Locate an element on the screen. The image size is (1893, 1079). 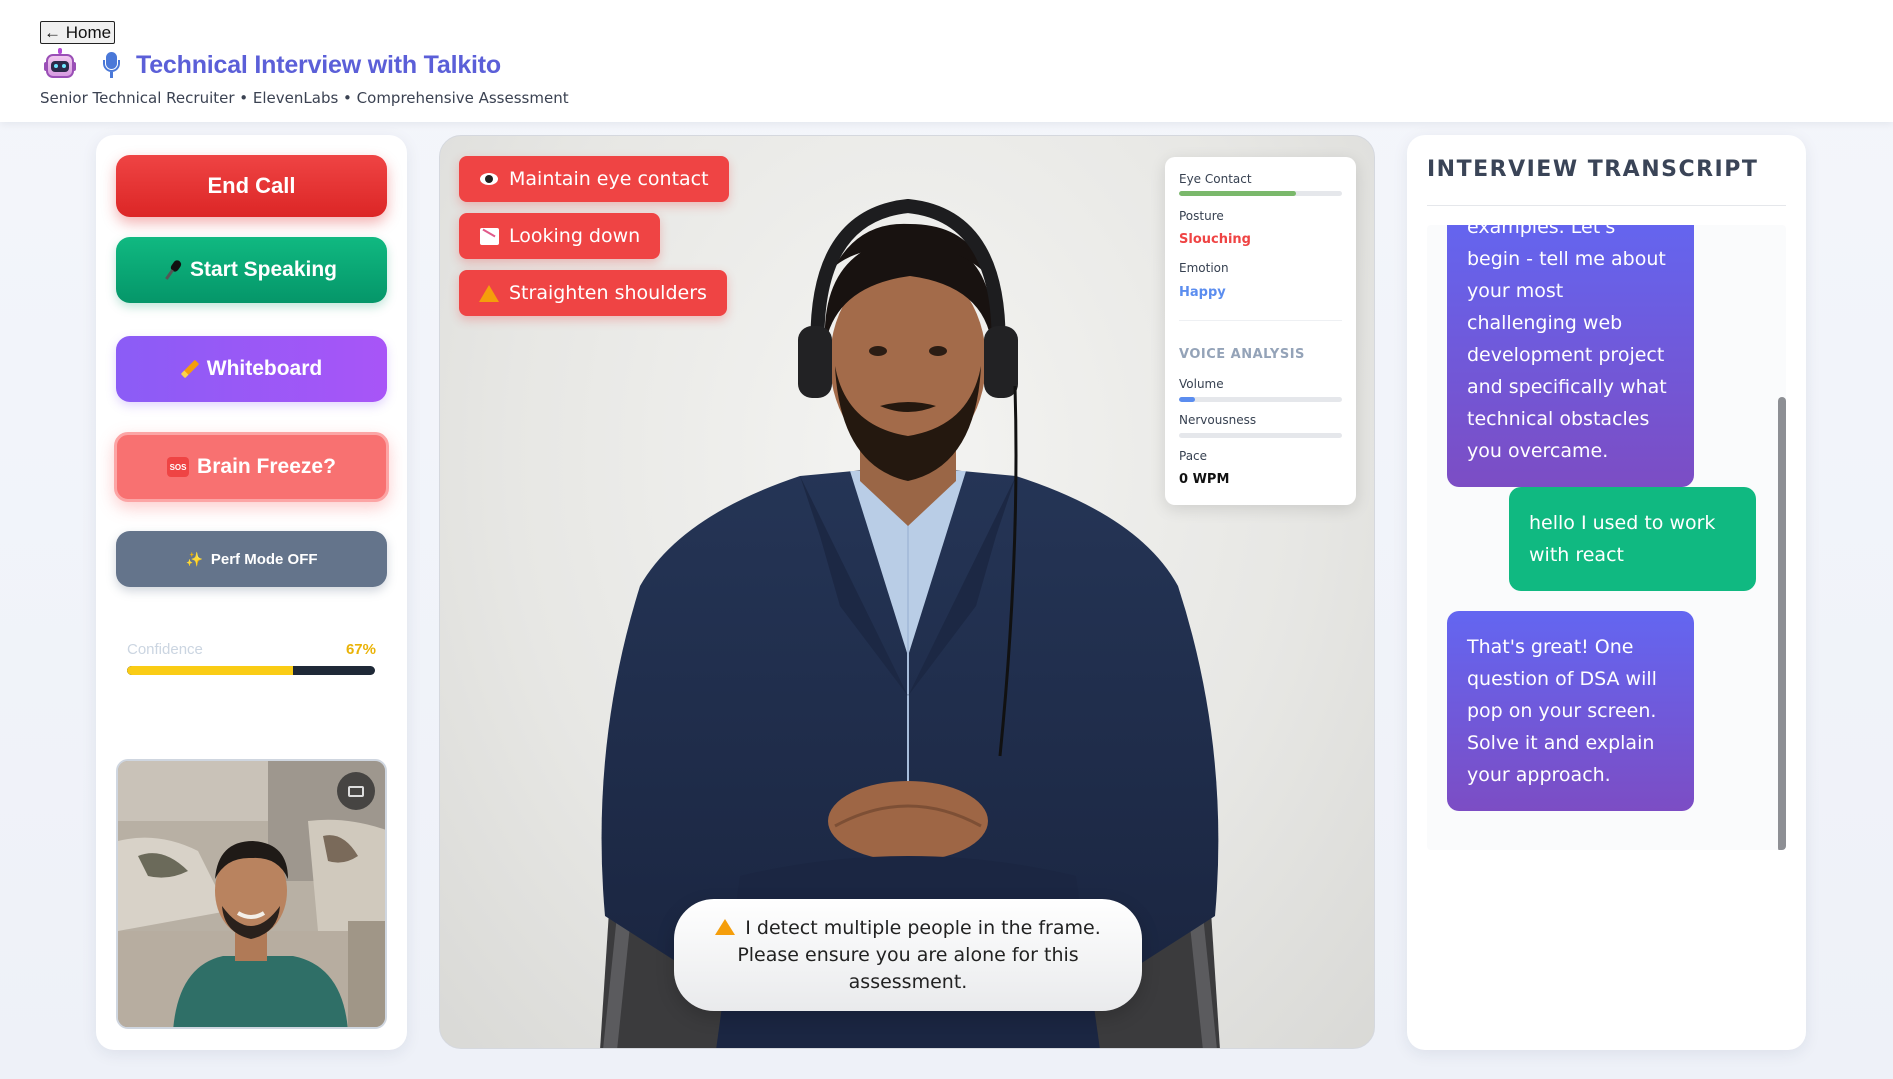
transcript-message-user: hello I used to work with react is located at coordinates (1632, 539).